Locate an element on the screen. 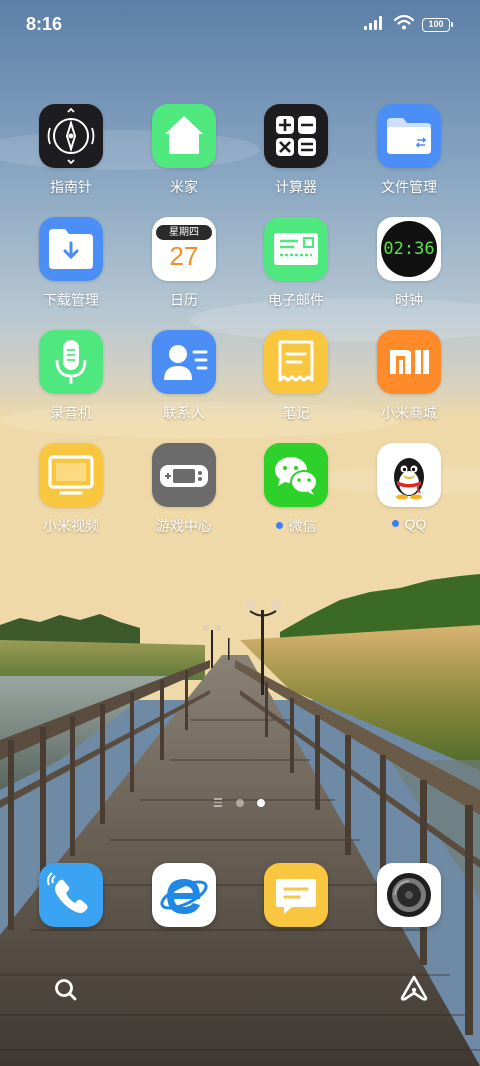 Image resolution: width=480 pixels, height=1066 pixels. clock-icon: 02:36 is located at coordinates (409, 249).